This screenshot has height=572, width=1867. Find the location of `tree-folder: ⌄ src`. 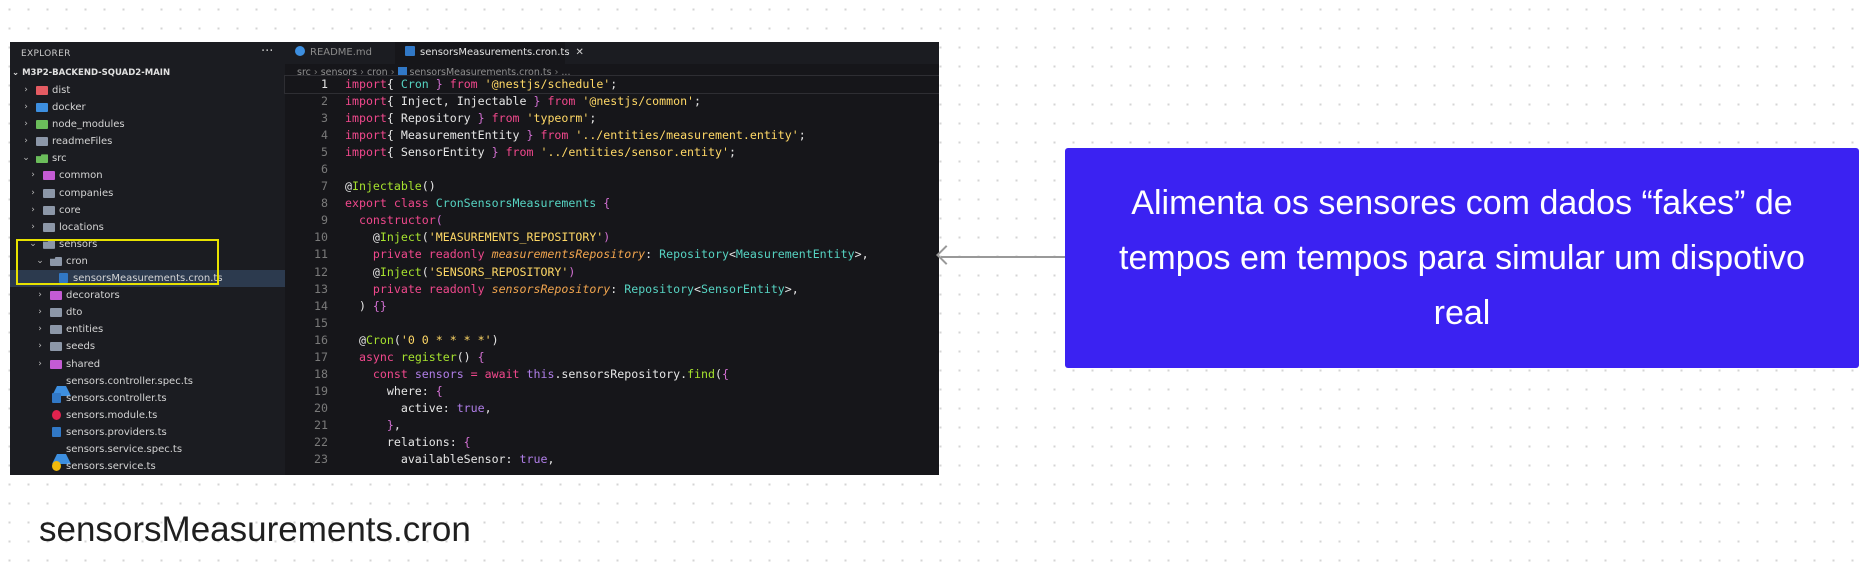

tree-folder: ⌄ src is located at coordinates (147, 158).